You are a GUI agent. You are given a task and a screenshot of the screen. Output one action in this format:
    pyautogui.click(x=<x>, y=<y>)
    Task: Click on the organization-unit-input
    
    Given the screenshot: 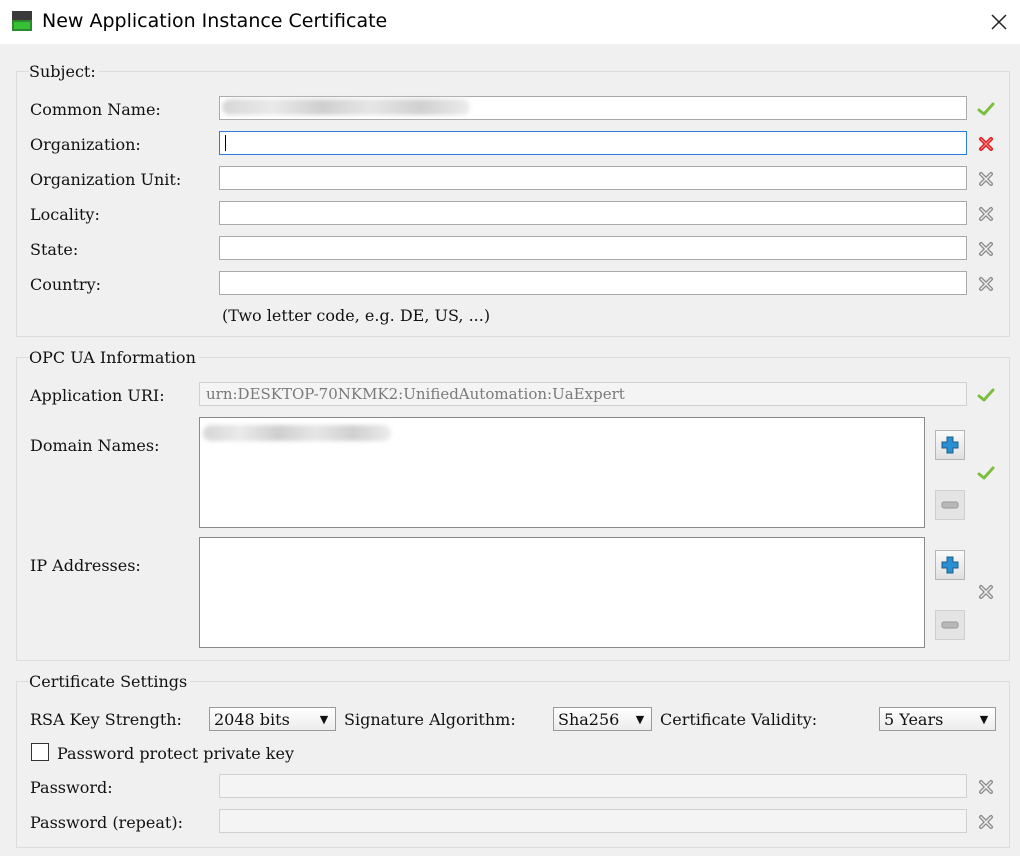 What is the action you would take?
    pyautogui.click(x=593, y=178)
    